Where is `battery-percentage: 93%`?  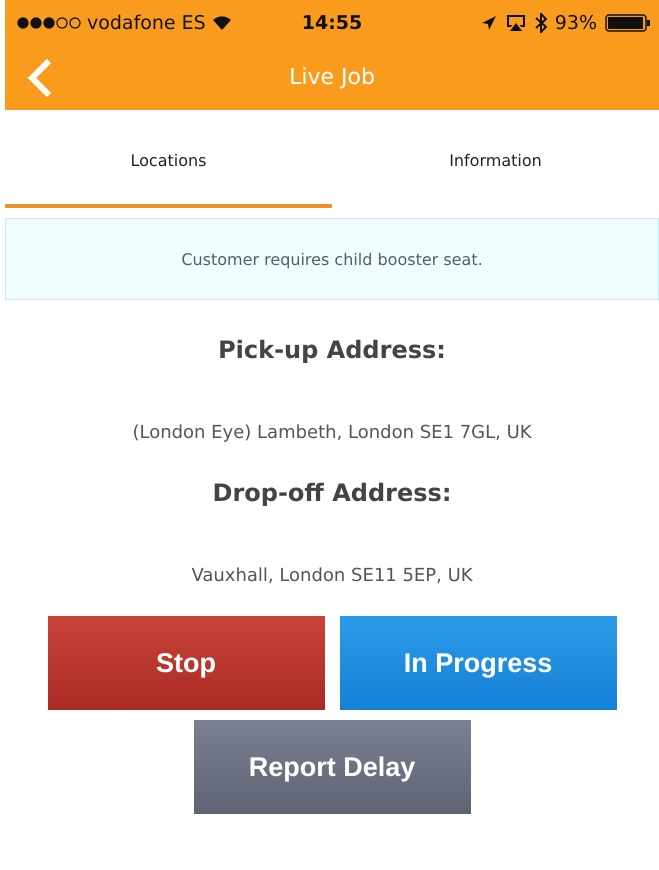 battery-percentage: 93% is located at coordinates (575, 23).